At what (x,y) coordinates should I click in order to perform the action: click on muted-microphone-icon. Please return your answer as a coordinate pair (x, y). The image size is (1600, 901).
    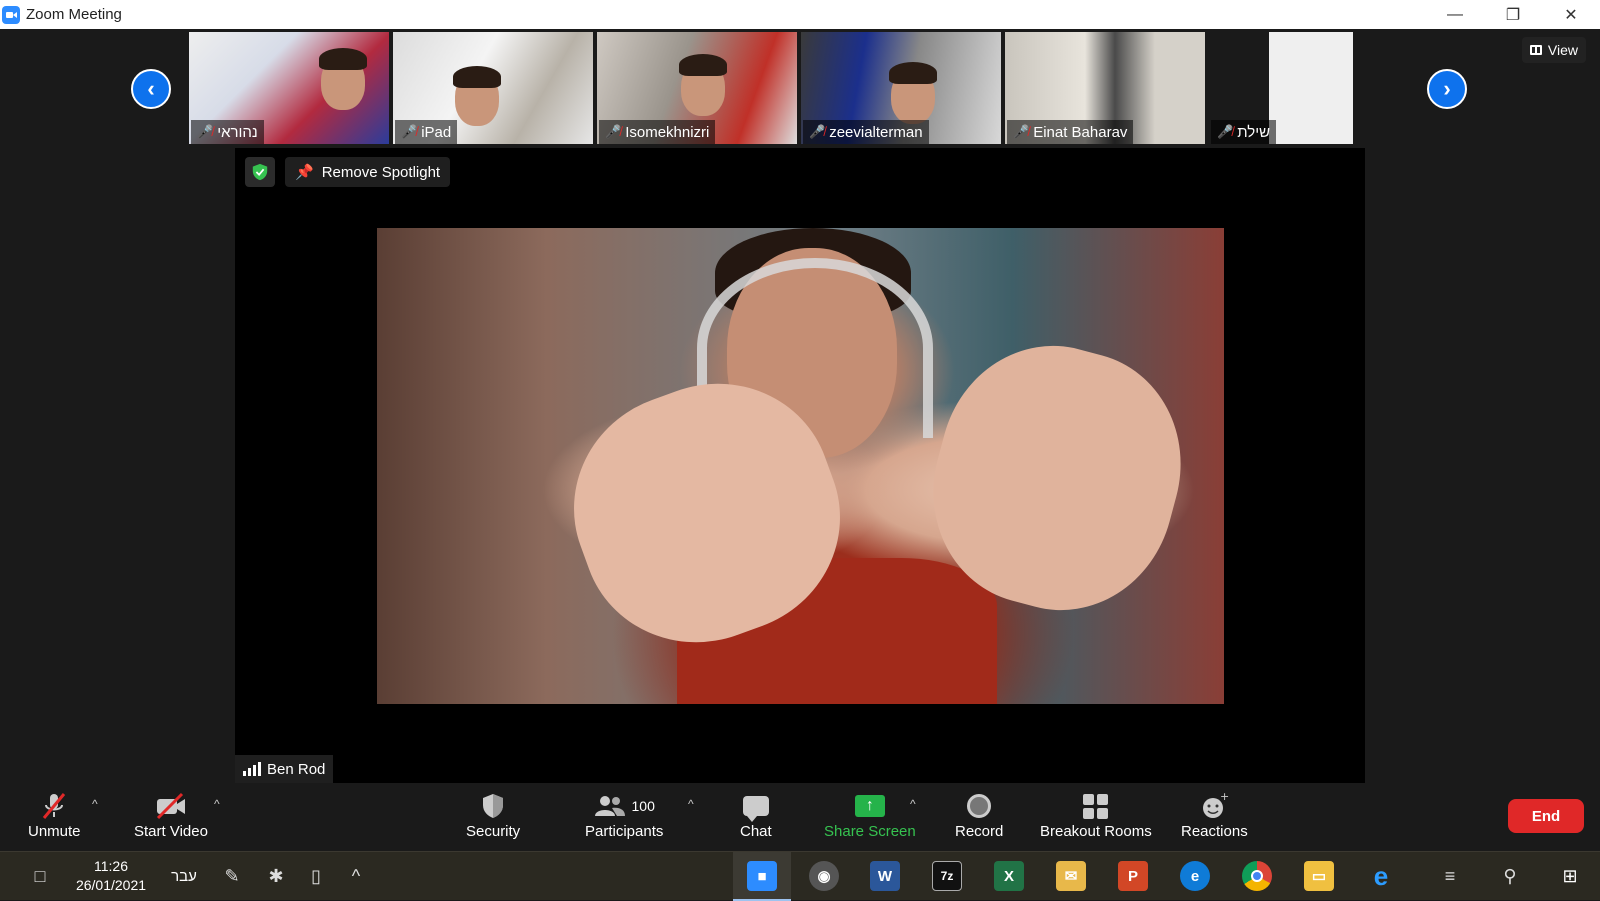
    Looking at the image, I should click on (54, 806).